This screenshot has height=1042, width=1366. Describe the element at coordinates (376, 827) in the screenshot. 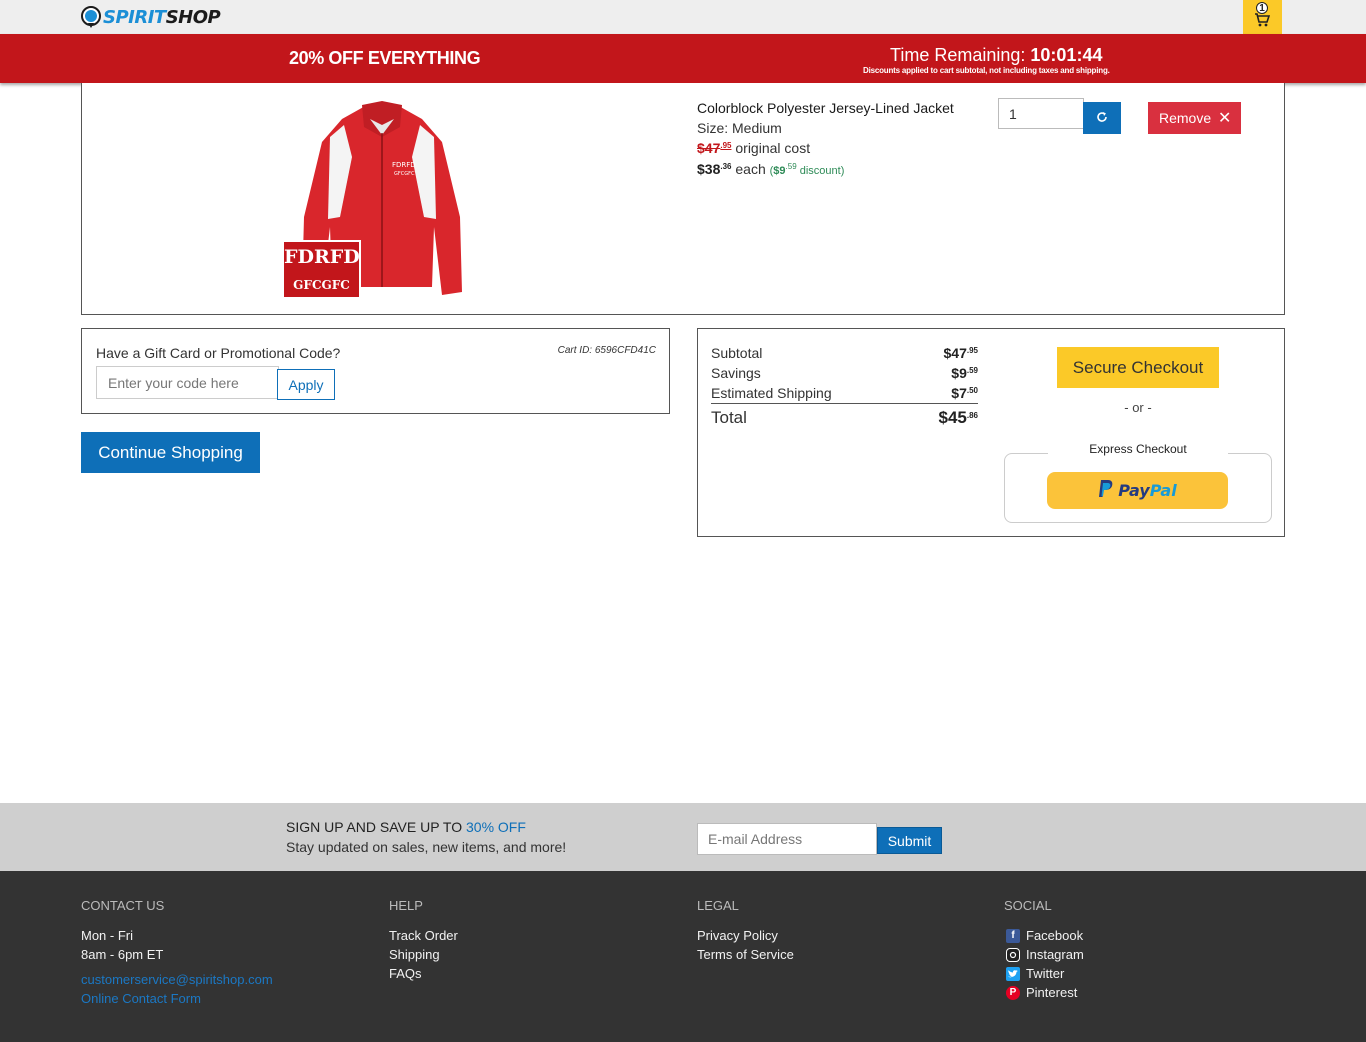

I see `newsletter-title-prefix: SIGN UP AND SAVE UP TO` at that location.